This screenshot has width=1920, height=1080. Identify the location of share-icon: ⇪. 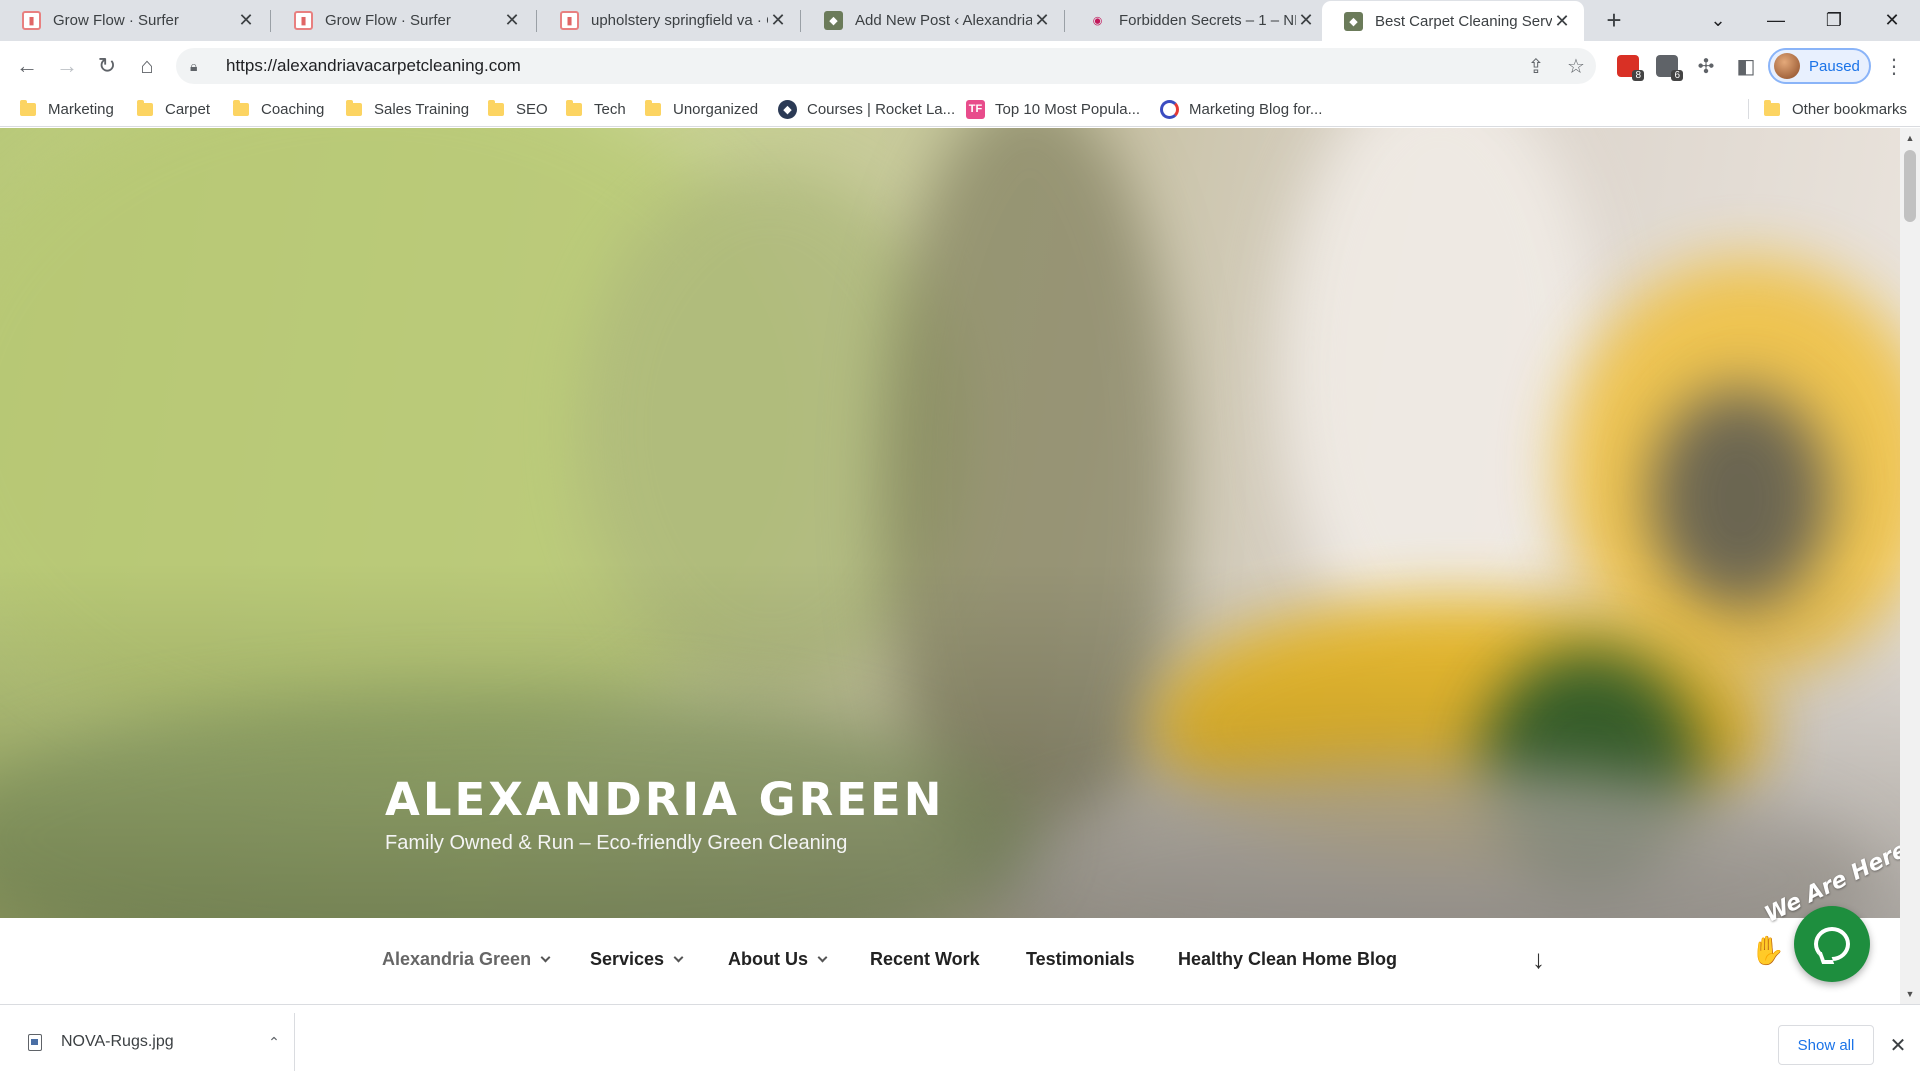
(1536, 66).